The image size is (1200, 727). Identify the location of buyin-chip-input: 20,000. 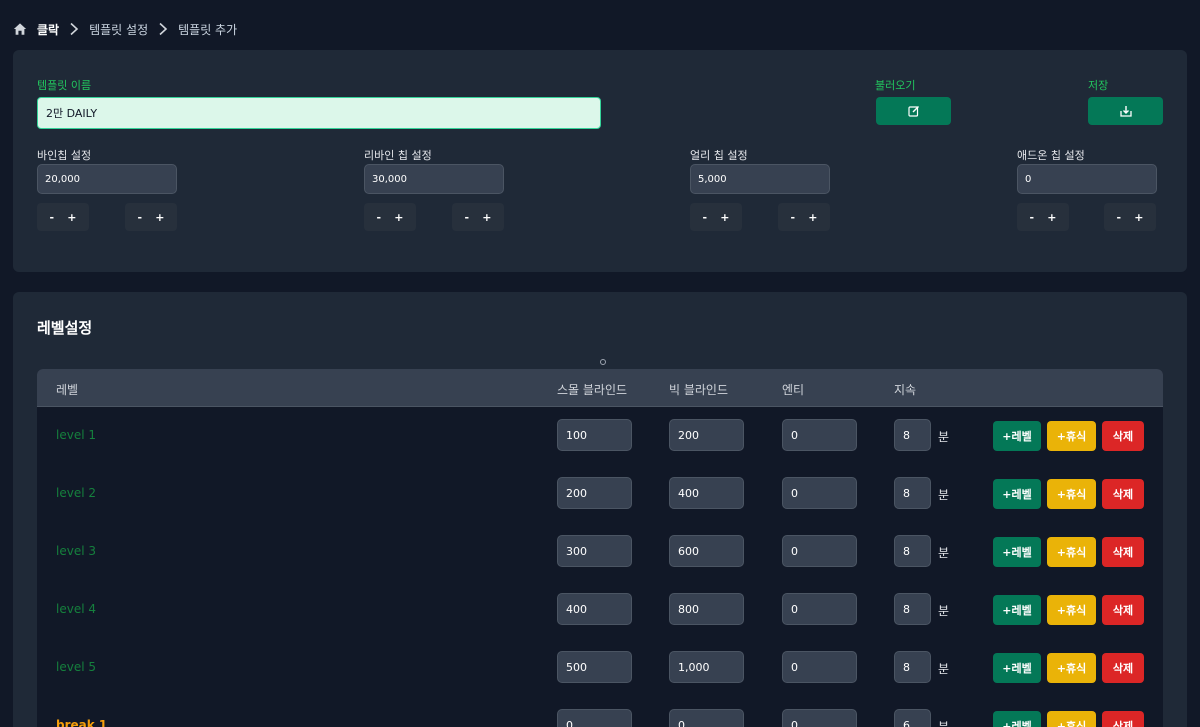
(107, 179).